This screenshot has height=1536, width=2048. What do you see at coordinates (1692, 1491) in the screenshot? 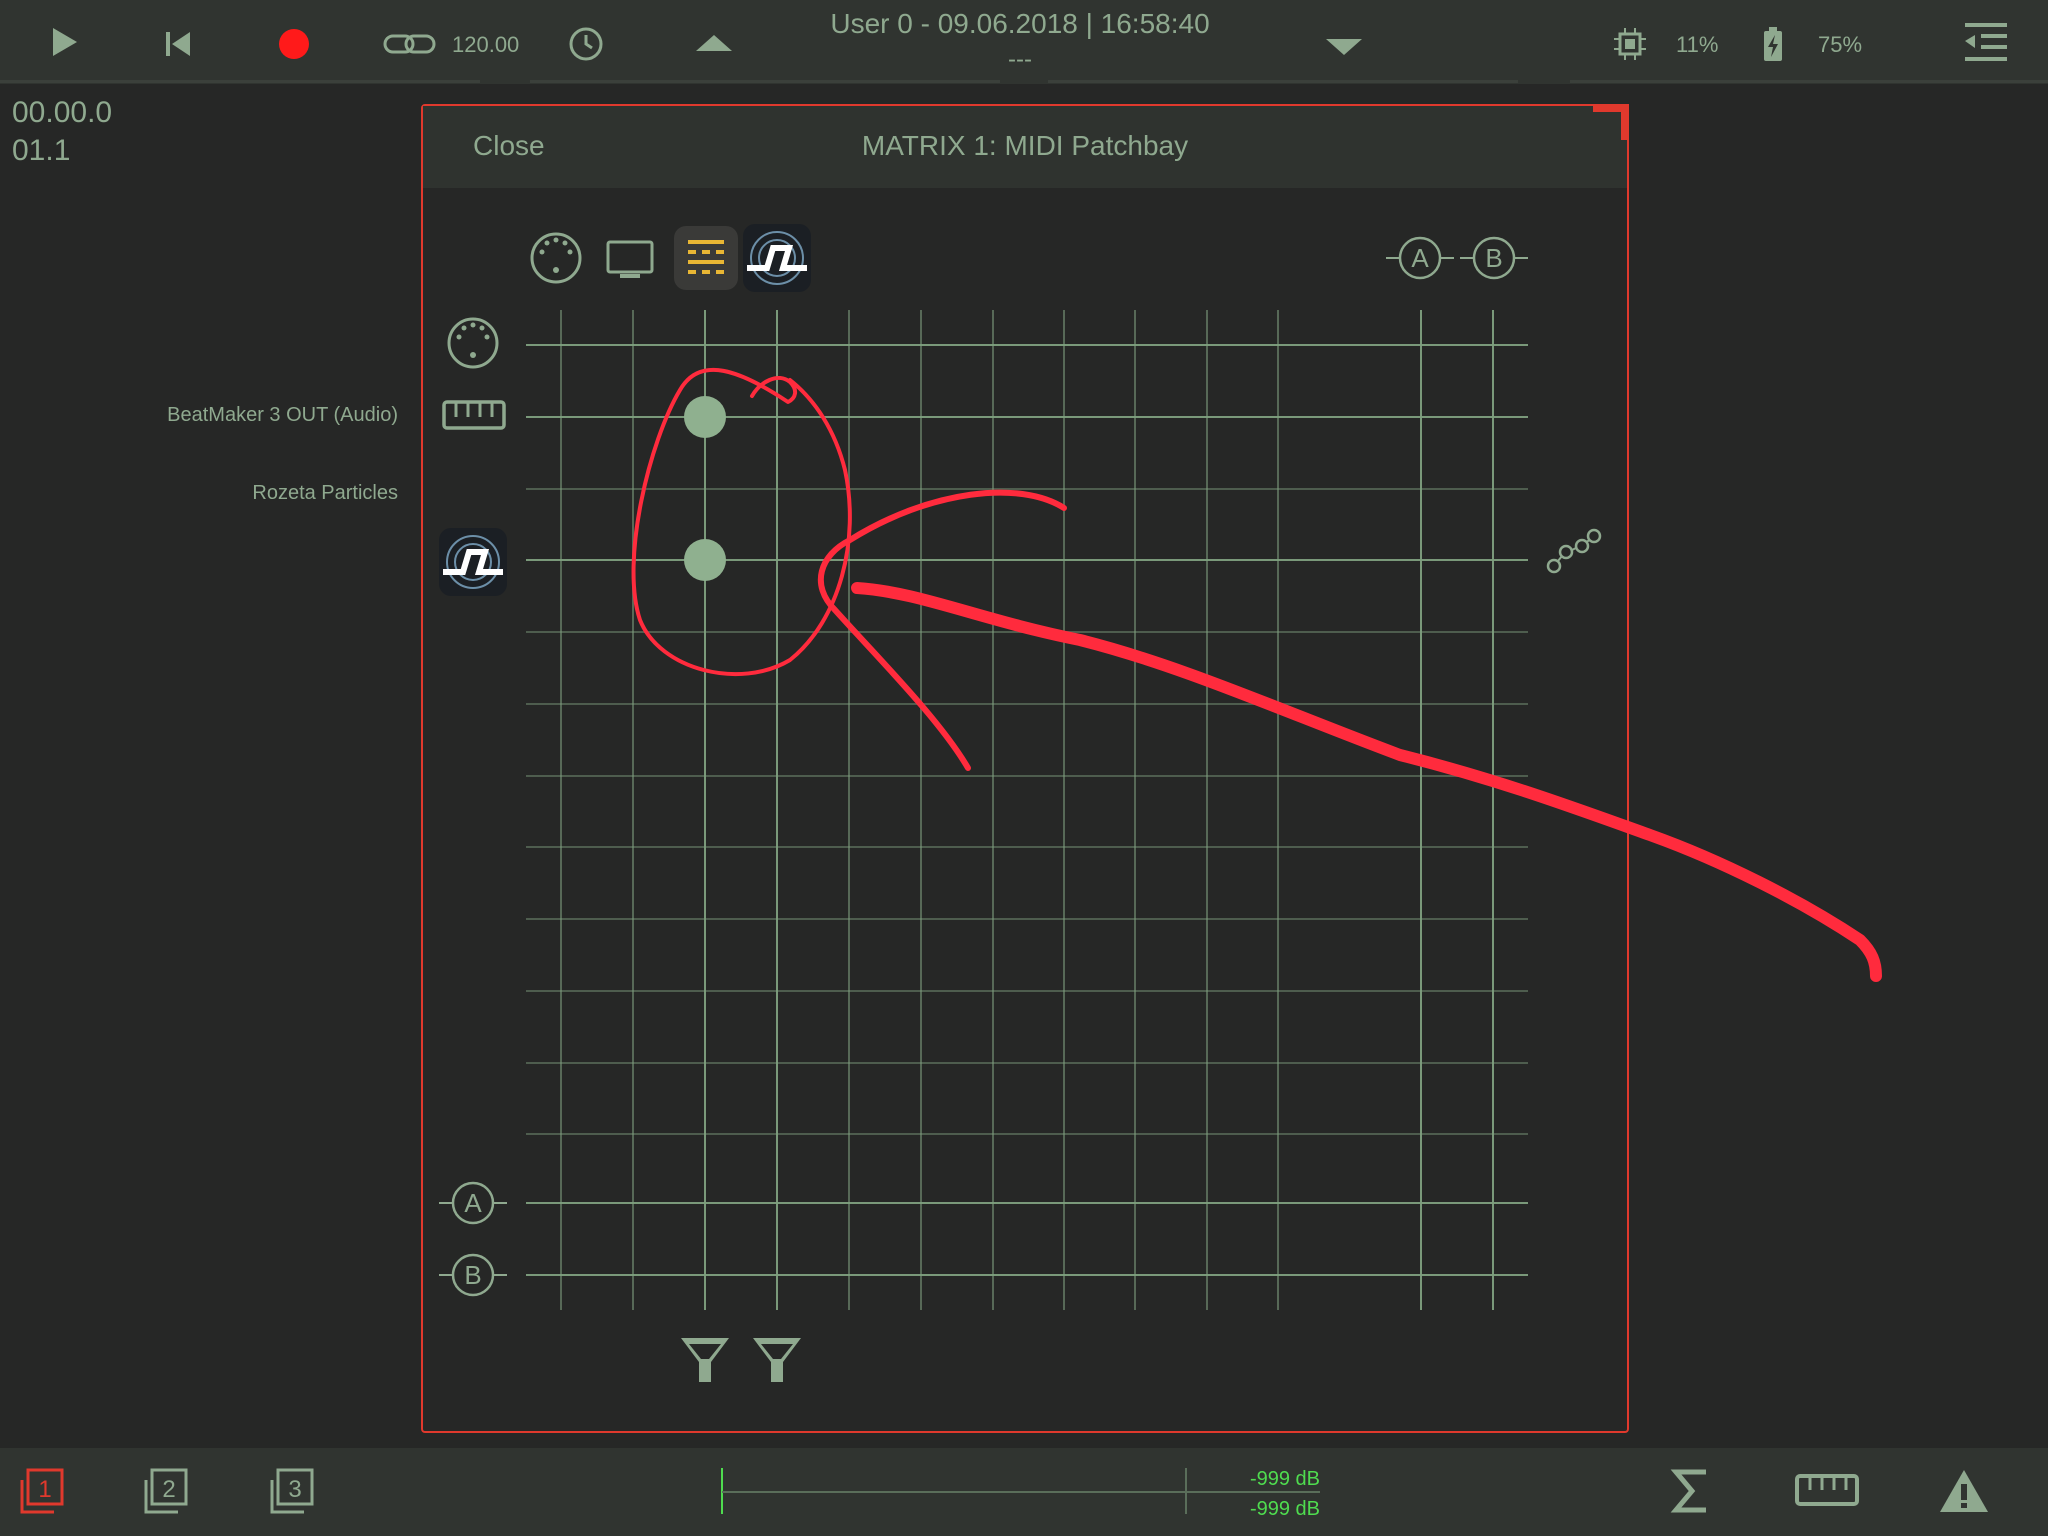
I see `sigma-icon` at bounding box center [1692, 1491].